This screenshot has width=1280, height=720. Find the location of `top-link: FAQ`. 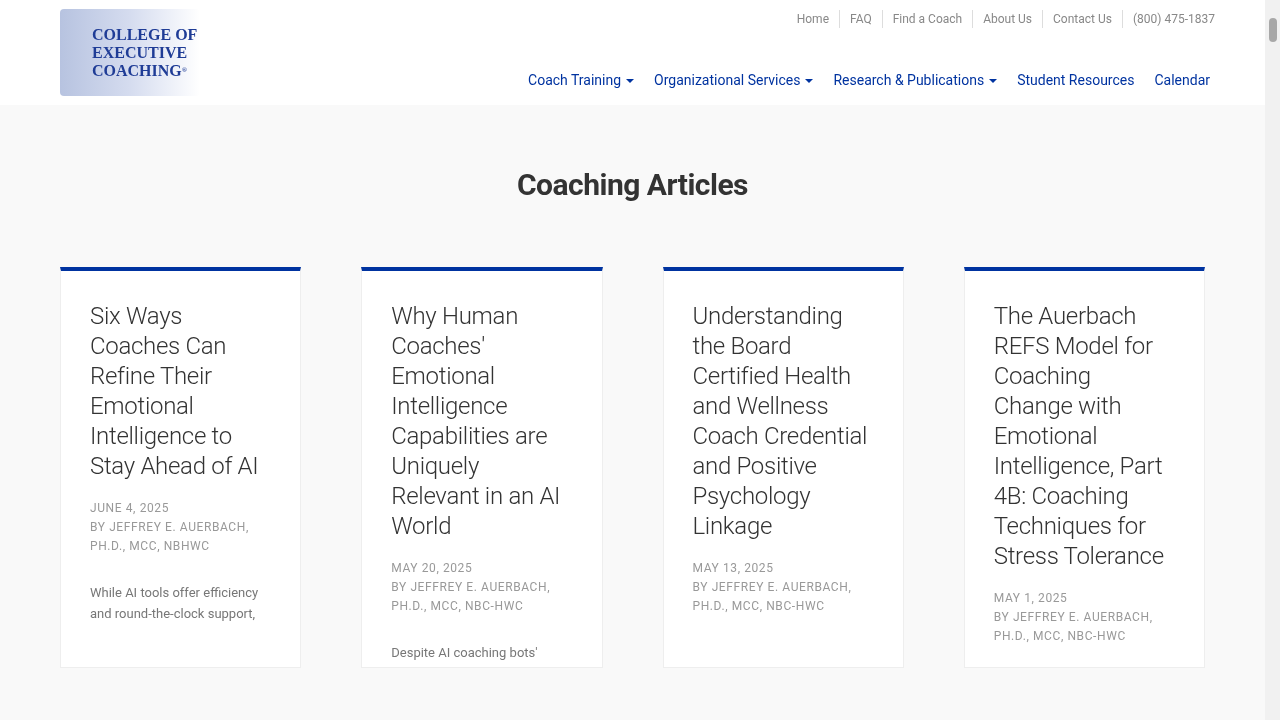

top-link: FAQ is located at coordinates (860, 19).